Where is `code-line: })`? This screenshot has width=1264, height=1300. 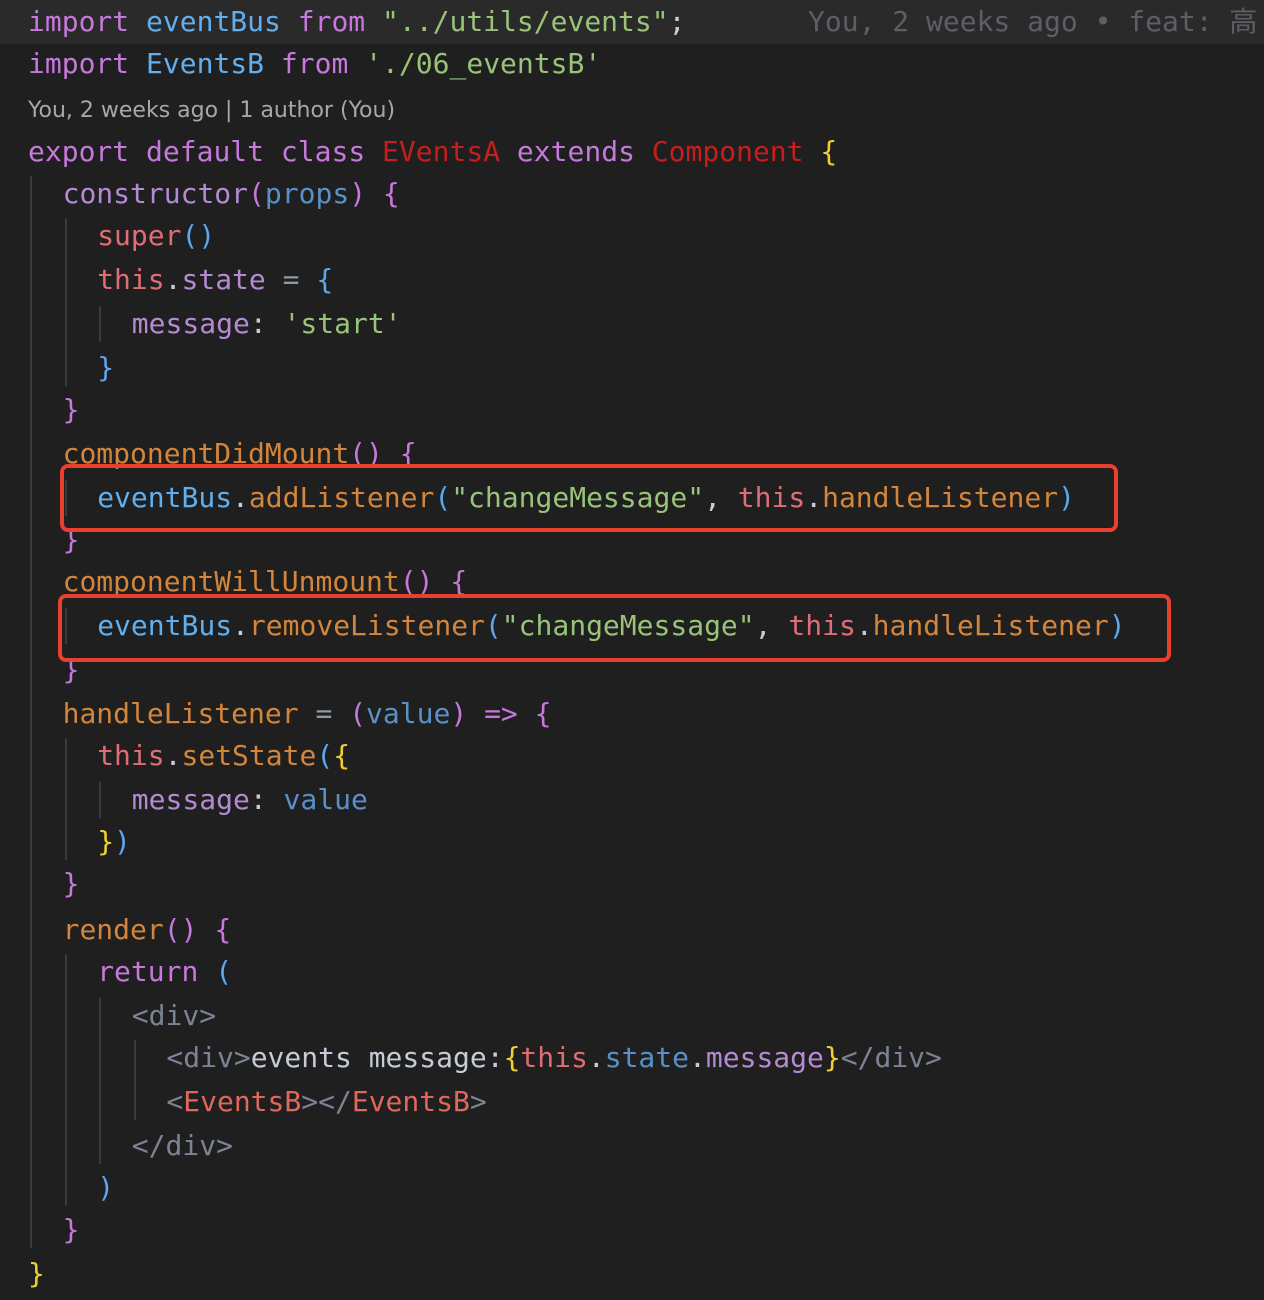 code-line: }) is located at coordinates (632, 842).